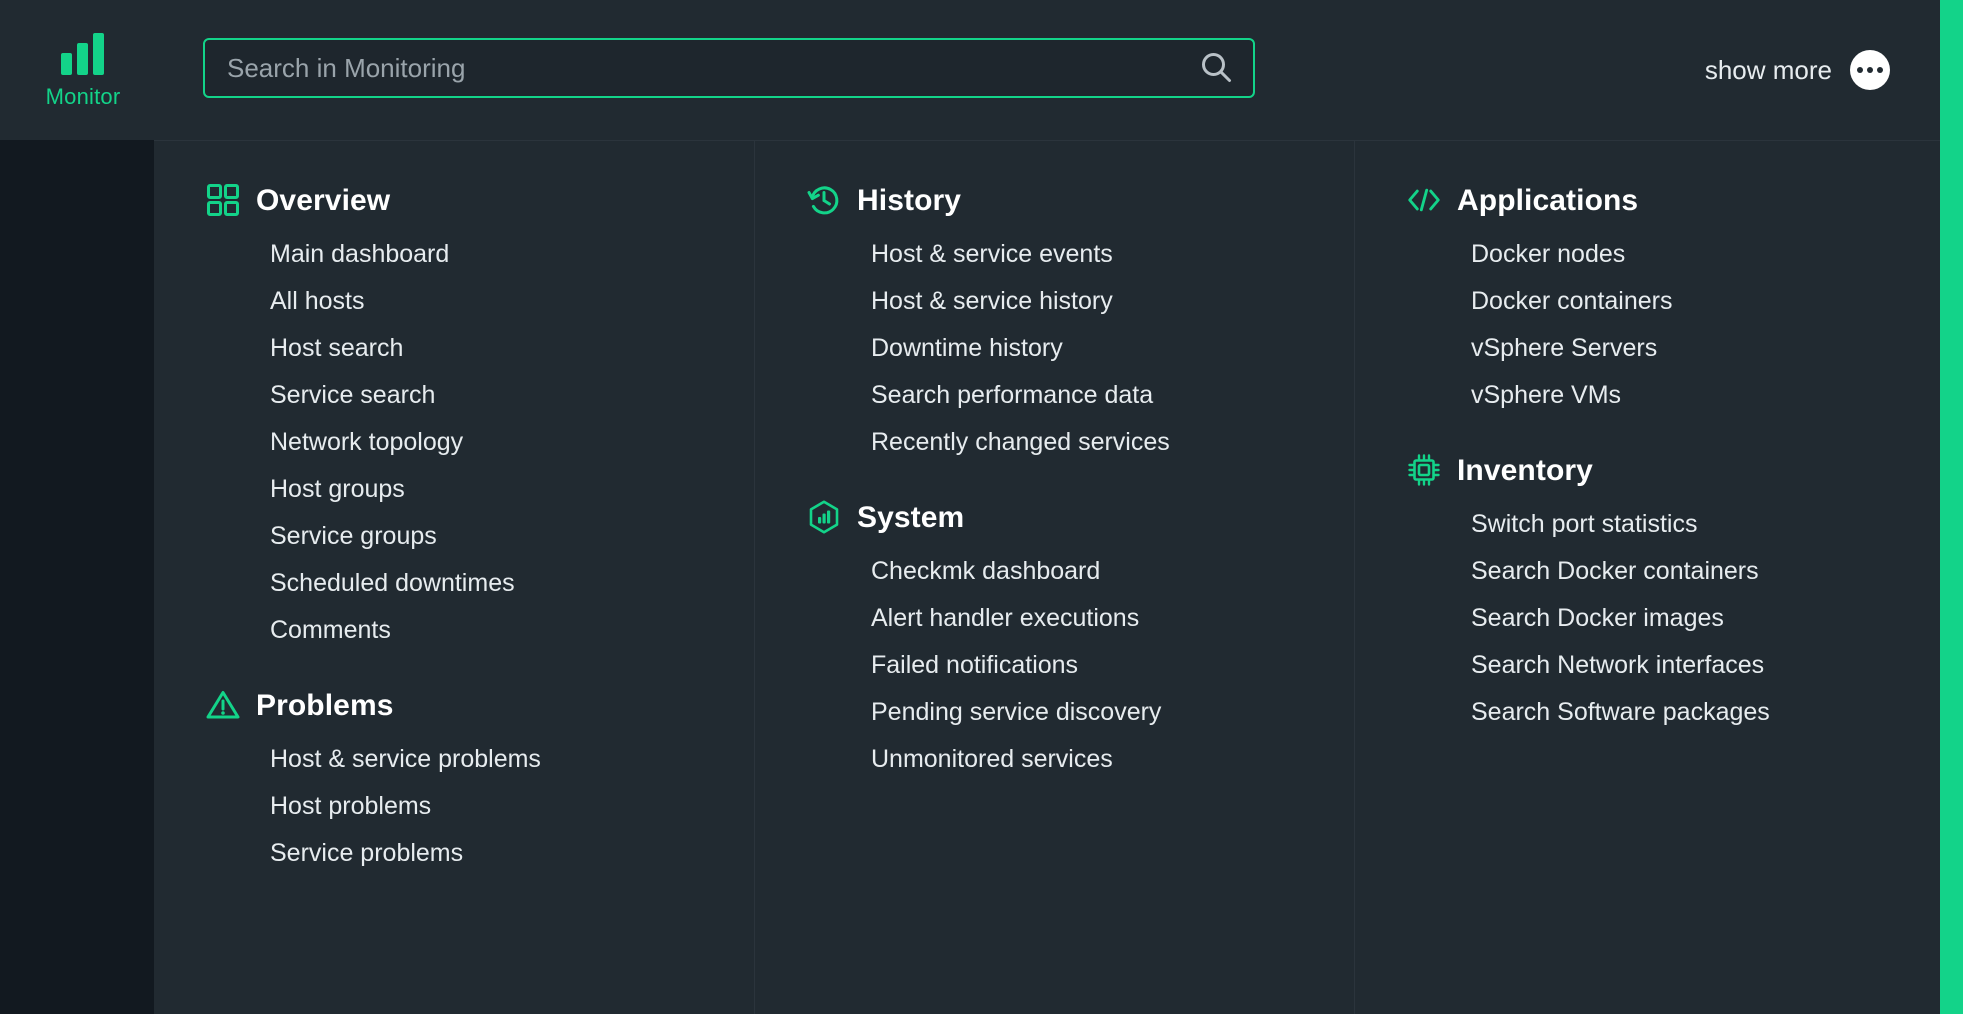 The width and height of the screenshot is (1963, 1014). I want to click on menu-group-header: Applications, so click(1673, 200).